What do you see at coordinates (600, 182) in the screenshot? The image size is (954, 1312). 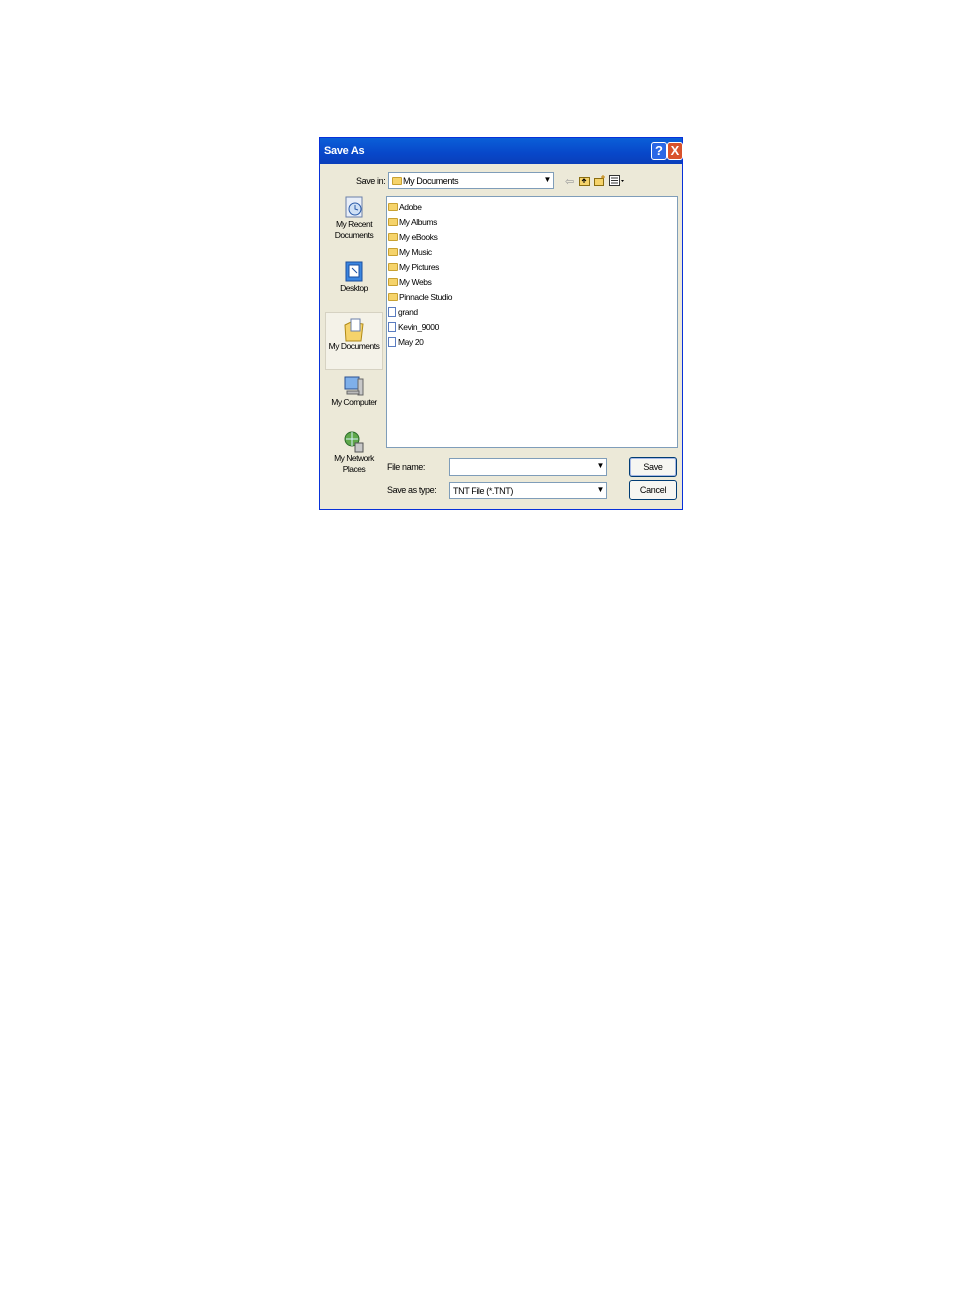 I see `new-folder-icon` at bounding box center [600, 182].